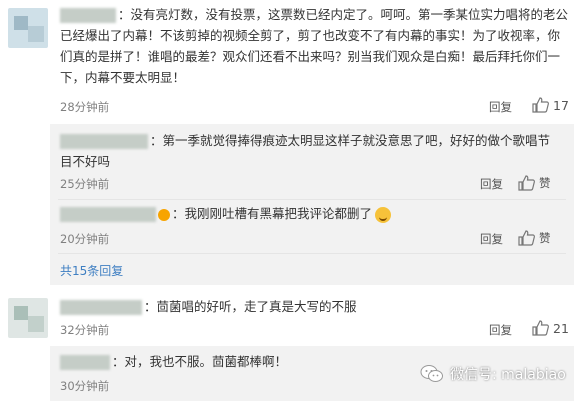 This screenshot has height=401, width=578. Describe the element at coordinates (91, 270) in the screenshot. I see `view-more-replies-link: 共15条回复` at that location.